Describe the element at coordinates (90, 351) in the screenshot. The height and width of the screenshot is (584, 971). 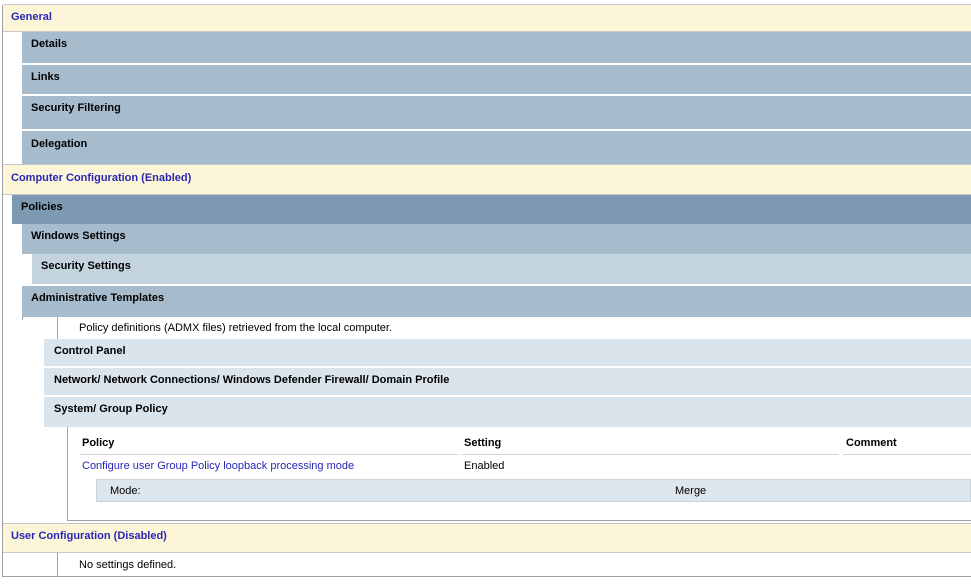
I see `control-panel-label: Control Panel` at that location.